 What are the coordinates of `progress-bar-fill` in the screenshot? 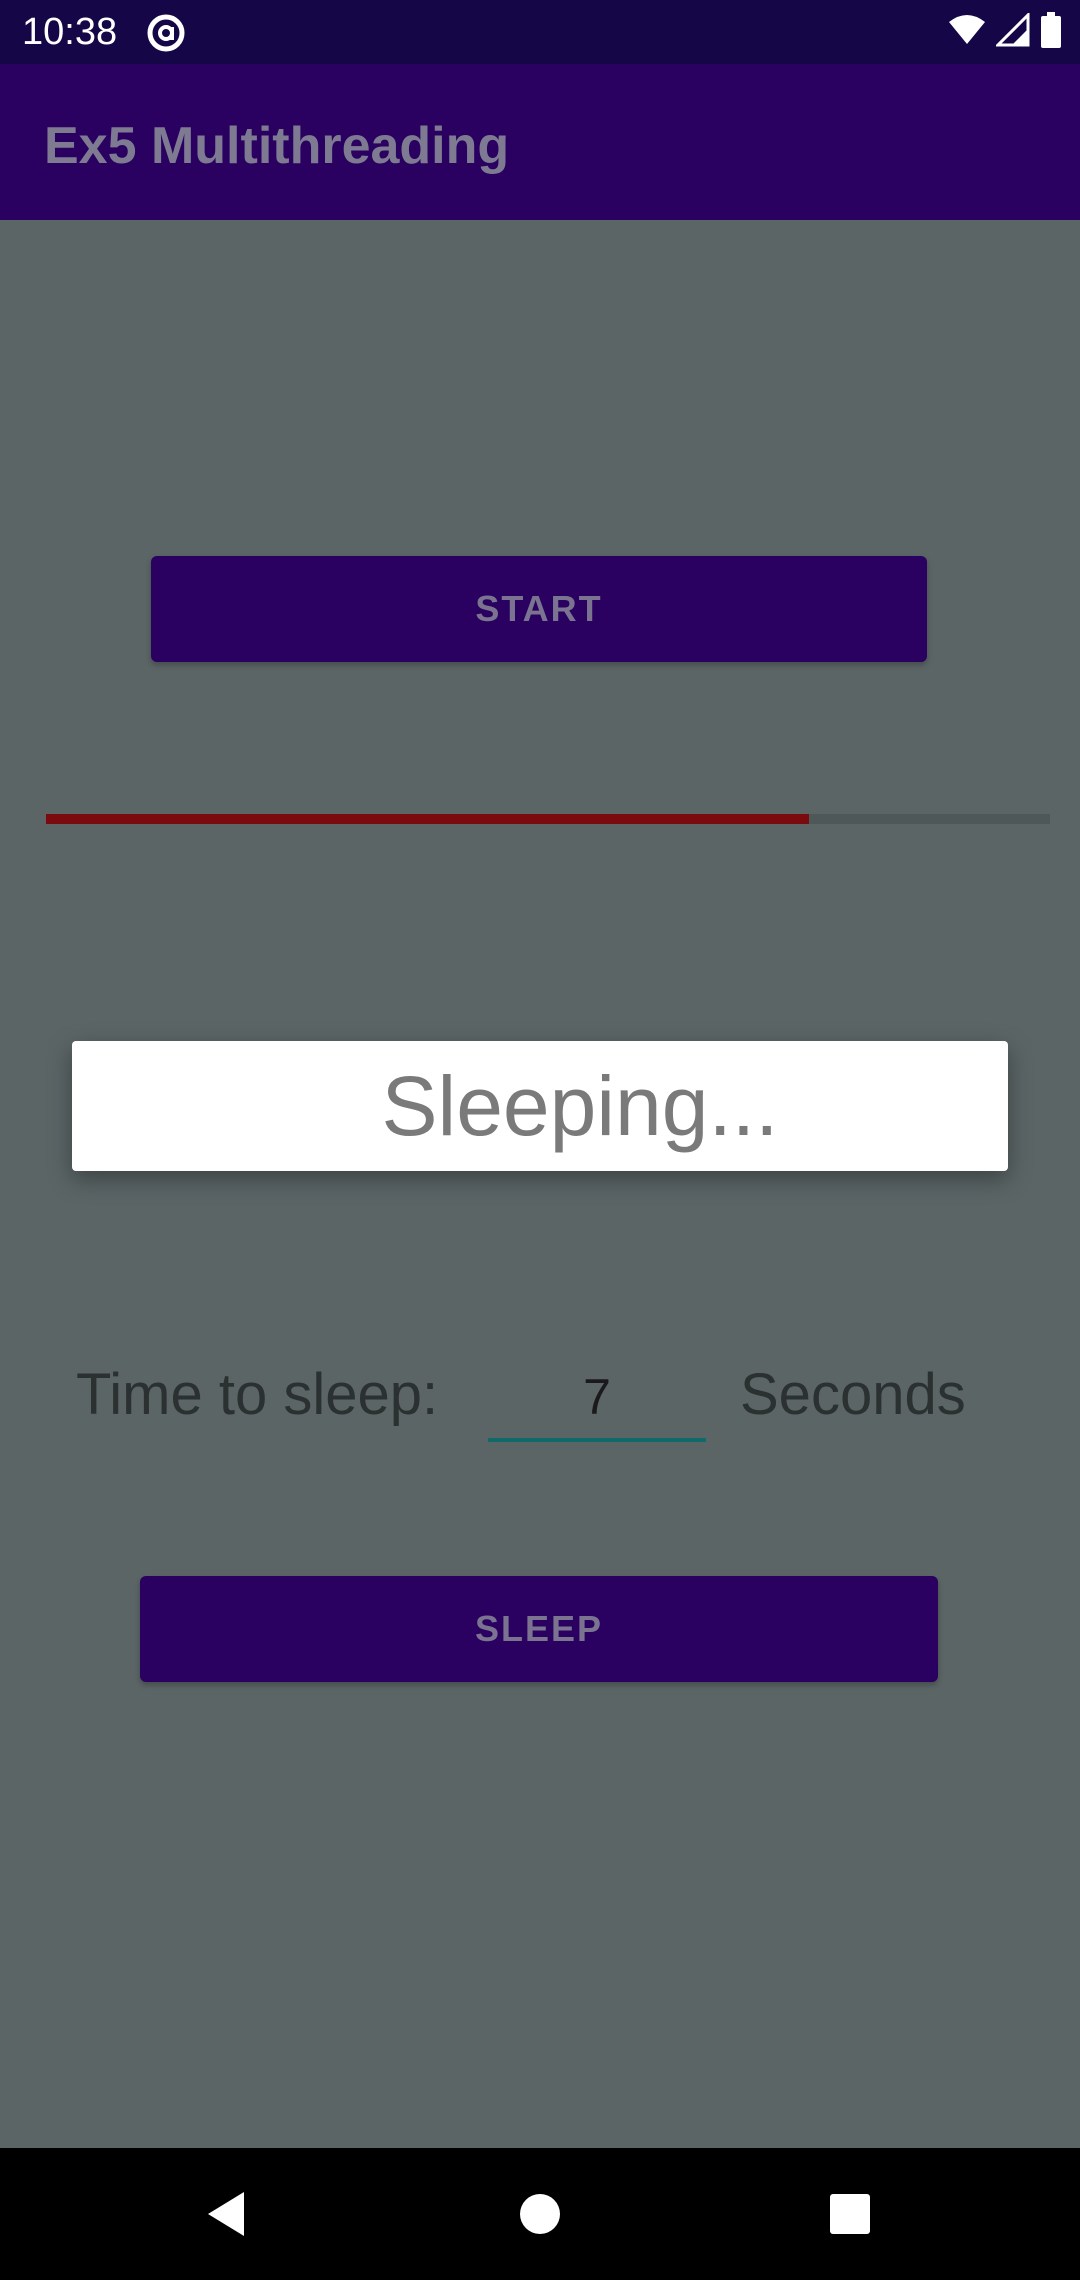 It's located at (428, 819).